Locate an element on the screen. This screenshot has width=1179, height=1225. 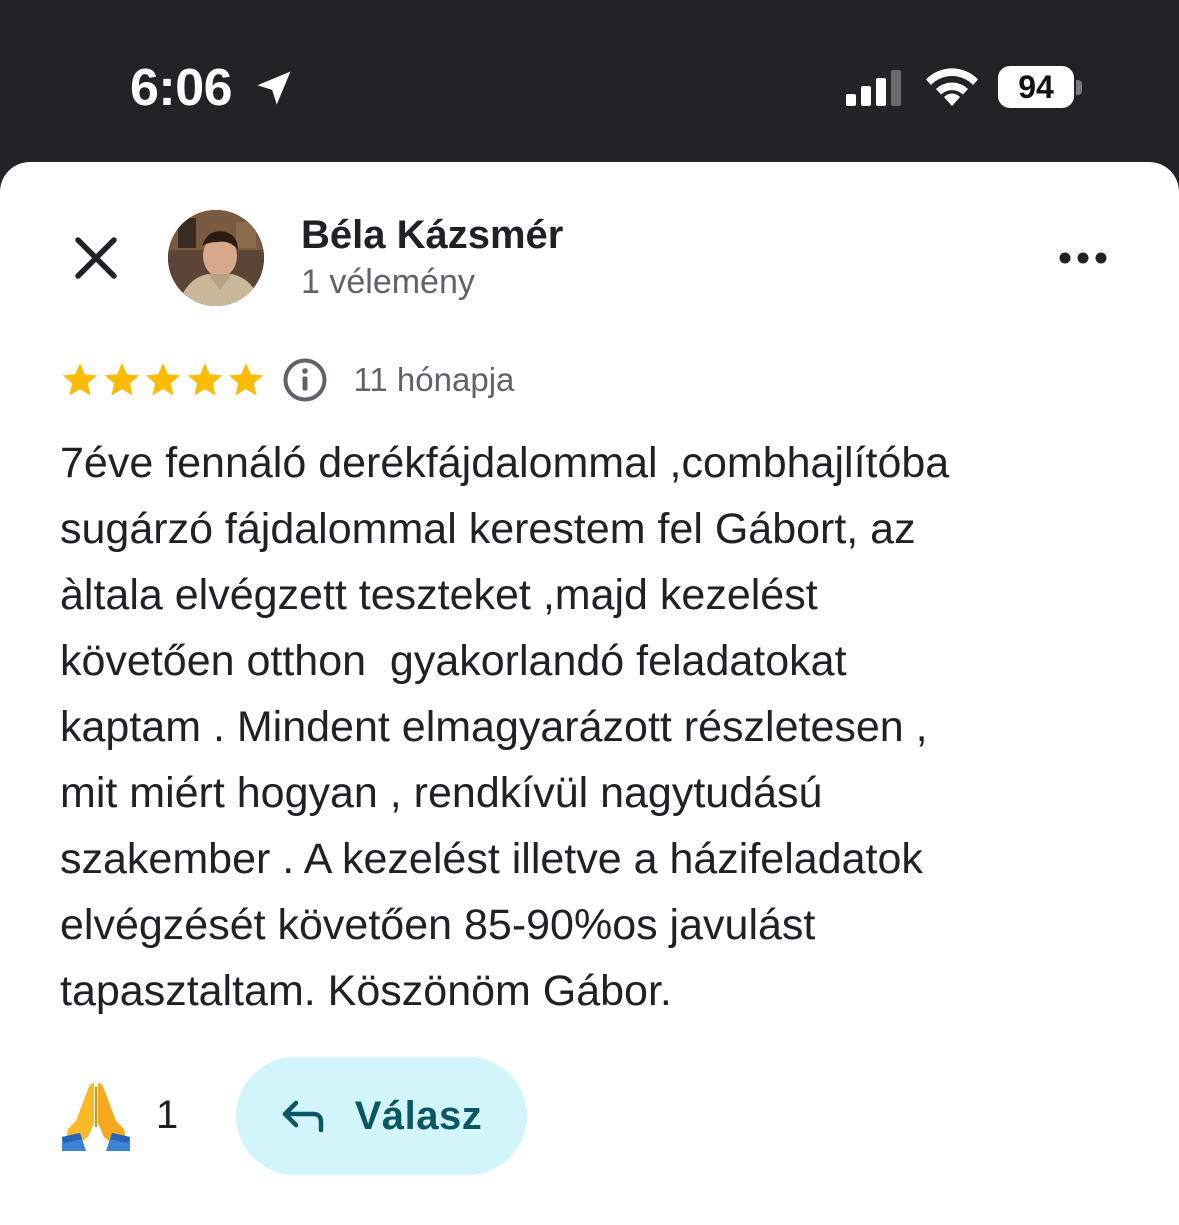
avatar-photo is located at coordinates (216, 258).